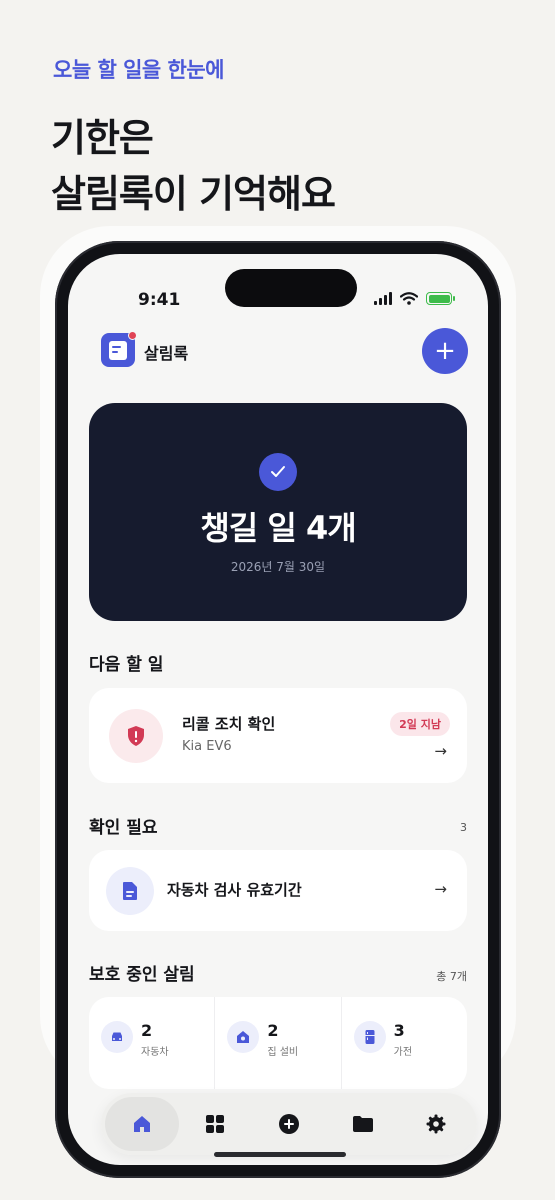 The image size is (555, 1200). I want to click on tab-folder, so click(363, 1124).